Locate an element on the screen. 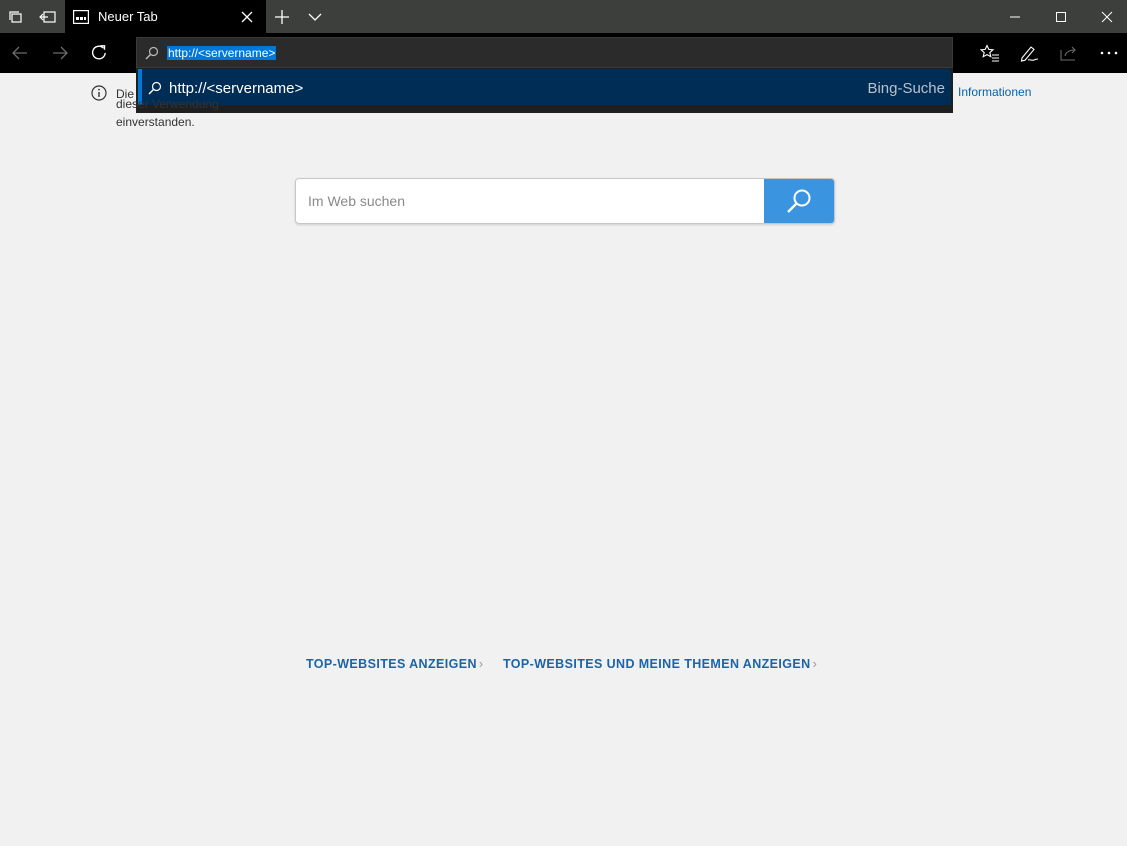 This screenshot has height=846, width=1127. maximize-button is located at coordinates (1061, 16).